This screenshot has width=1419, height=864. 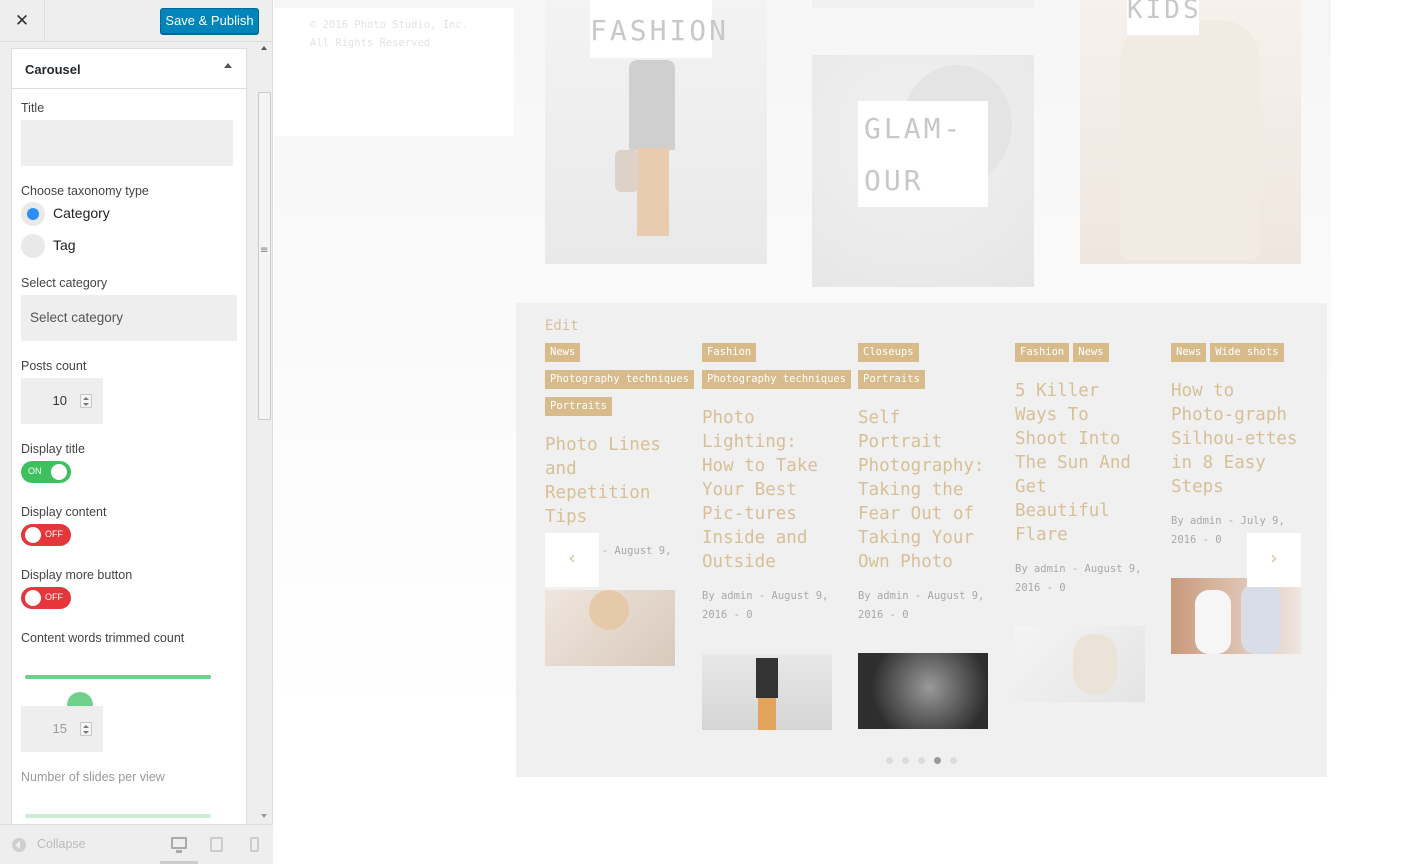 What do you see at coordinates (1190, 132) in the screenshot?
I see `gallery-tile-kids: KIDS` at bounding box center [1190, 132].